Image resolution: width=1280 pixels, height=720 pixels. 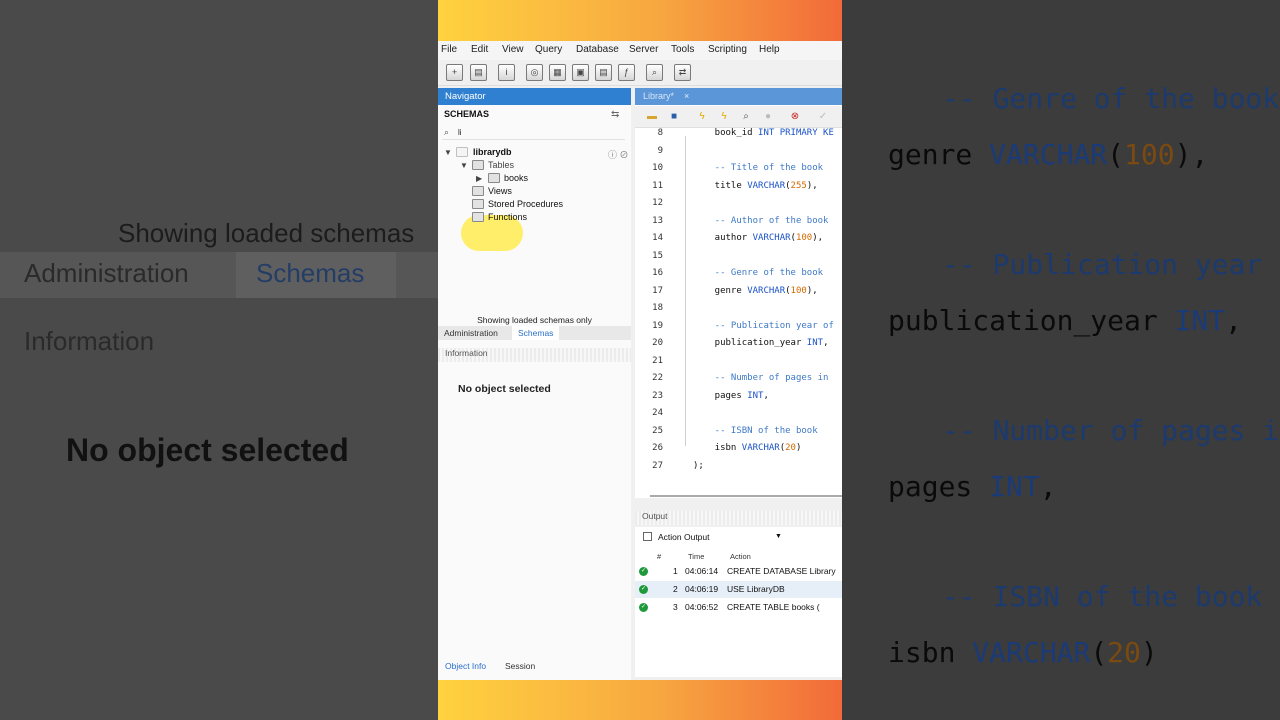 What do you see at coordinates (557, 72) in the screenshot?
I see `create-table-icon: ▦` at bounding box center [557, 72].